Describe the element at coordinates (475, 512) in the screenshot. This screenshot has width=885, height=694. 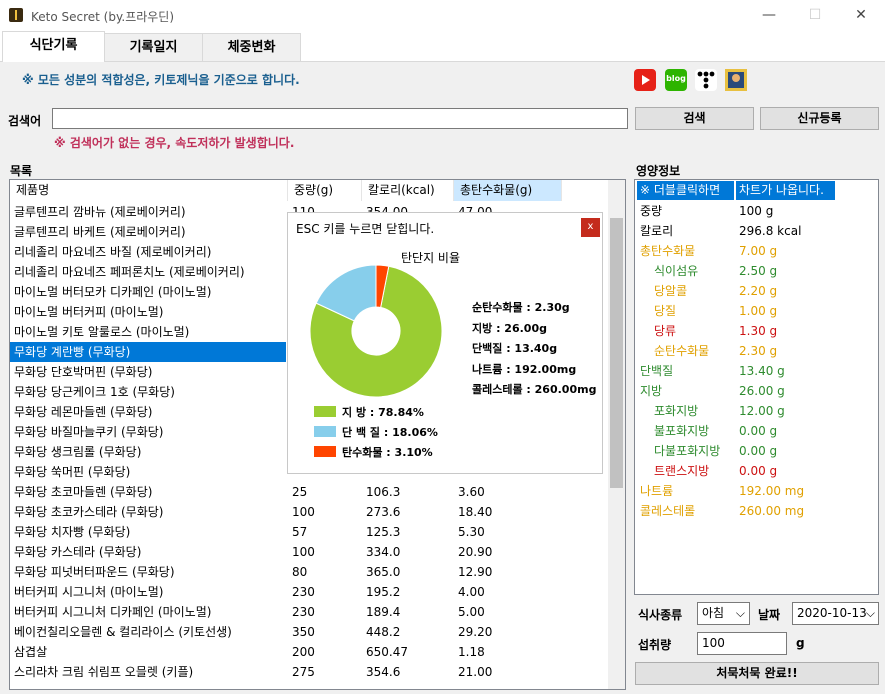
I see `cell-carbs: 18.40` at that location.